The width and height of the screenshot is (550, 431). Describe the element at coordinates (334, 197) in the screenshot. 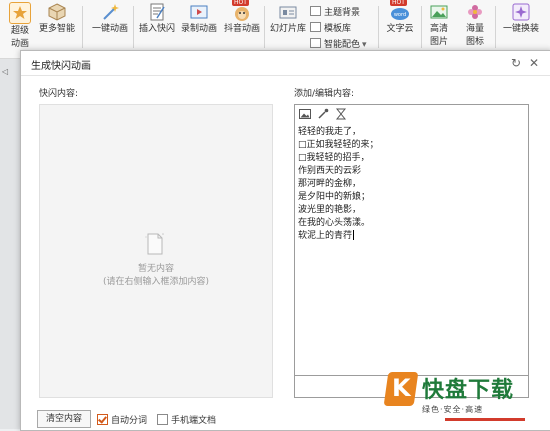

I see `text-line: 是夕阳中的新娘；` at that location.